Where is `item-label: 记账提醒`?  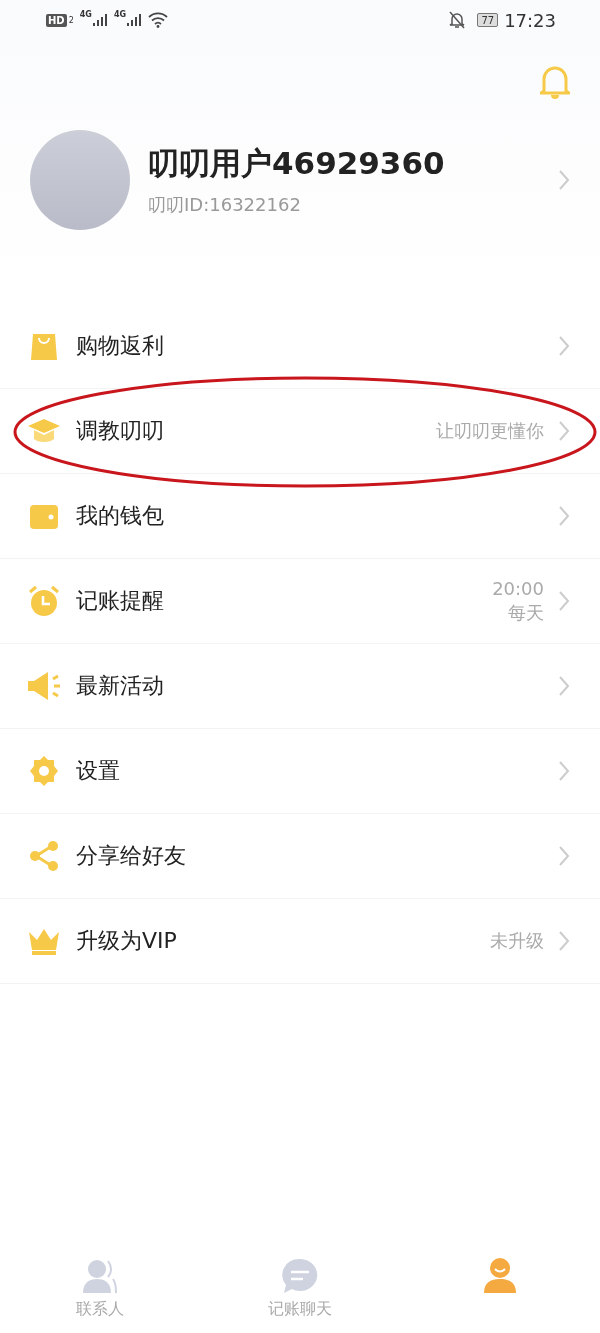 item-label: 记账提醒 is located at coordinates (120, 601).